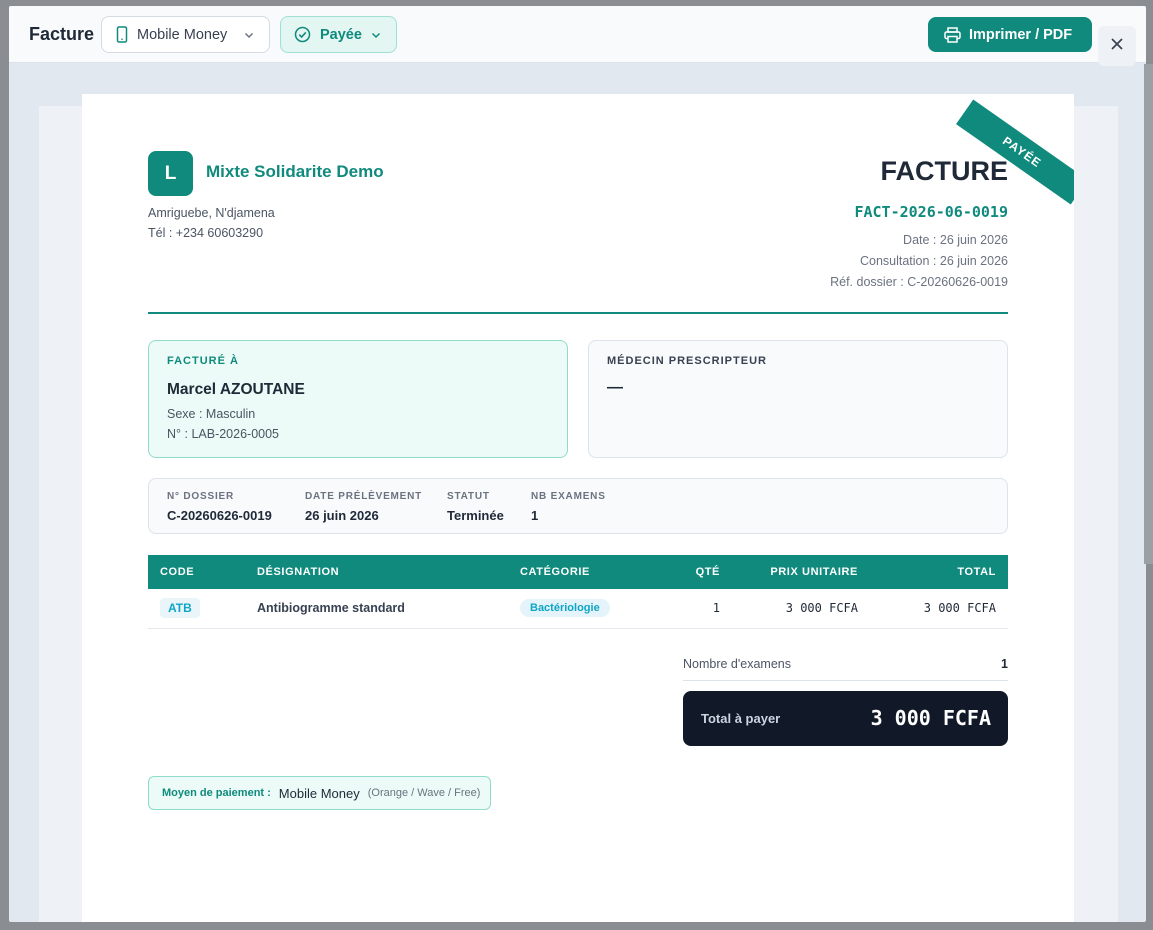 The width and height of the screenshot is (1153, 930). Describe the element at coordinates (180, 608) in the screenshot. I see `exam-code-badge: ATB` at that location.